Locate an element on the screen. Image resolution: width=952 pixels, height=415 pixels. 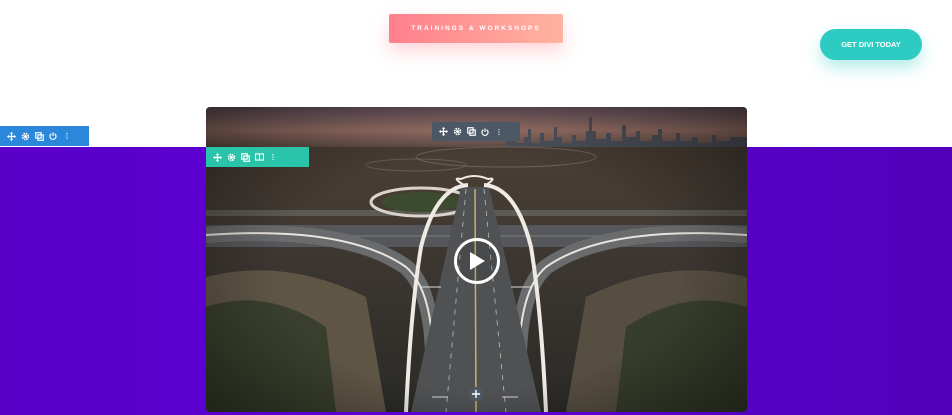
add-module-button is located at coordinates (476, 394).